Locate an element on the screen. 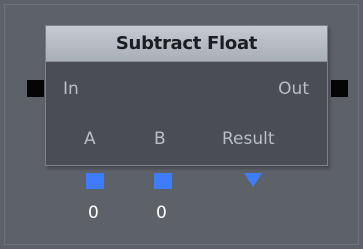 The image size is (363, 249). result-pin-triangle-icon is located at coordinates (253, 180).